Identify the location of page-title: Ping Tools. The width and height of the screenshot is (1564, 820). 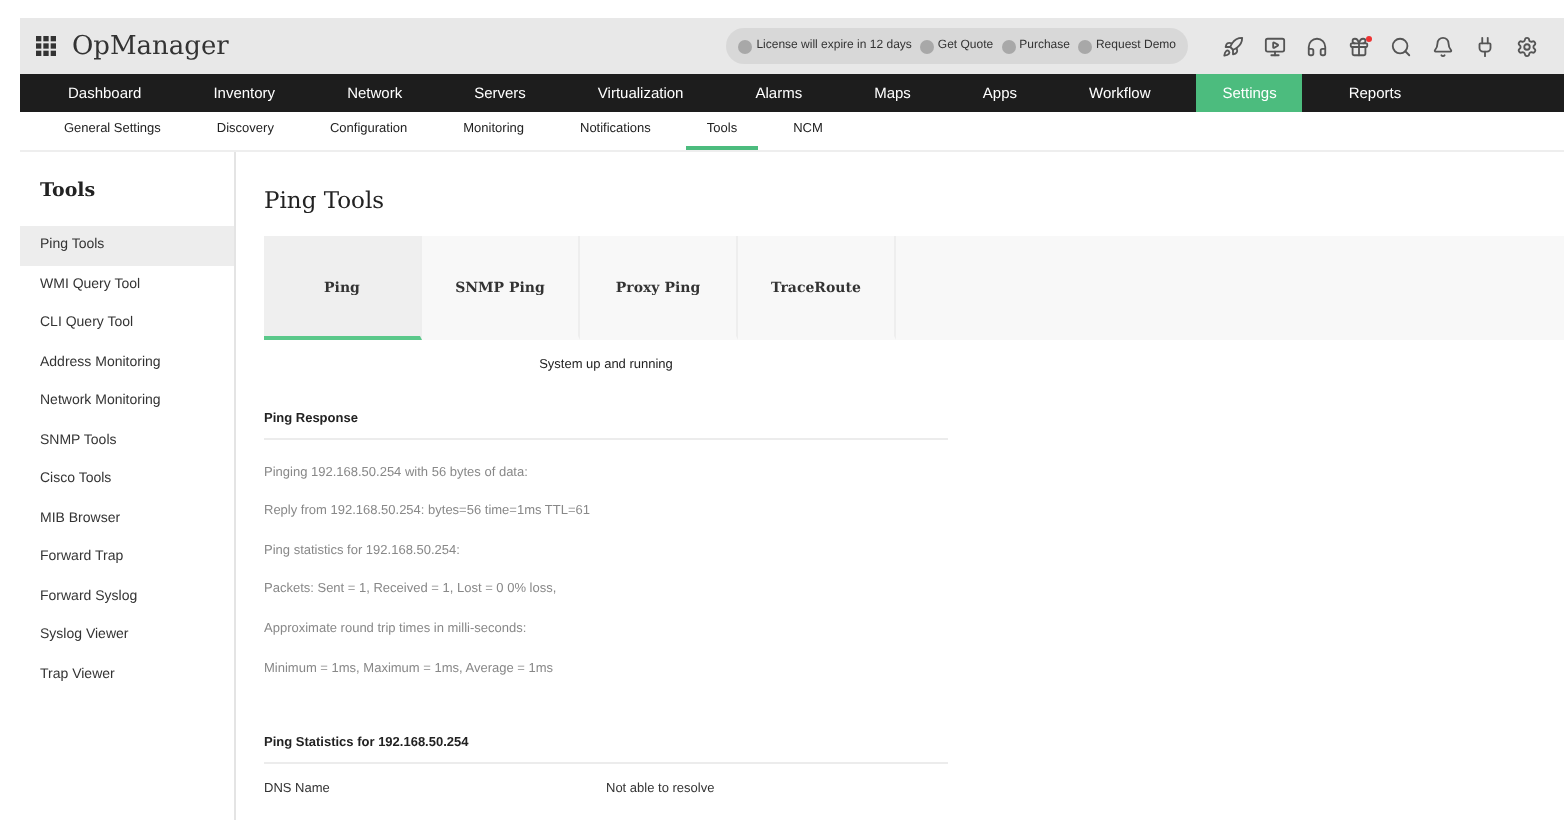
(325, 200).